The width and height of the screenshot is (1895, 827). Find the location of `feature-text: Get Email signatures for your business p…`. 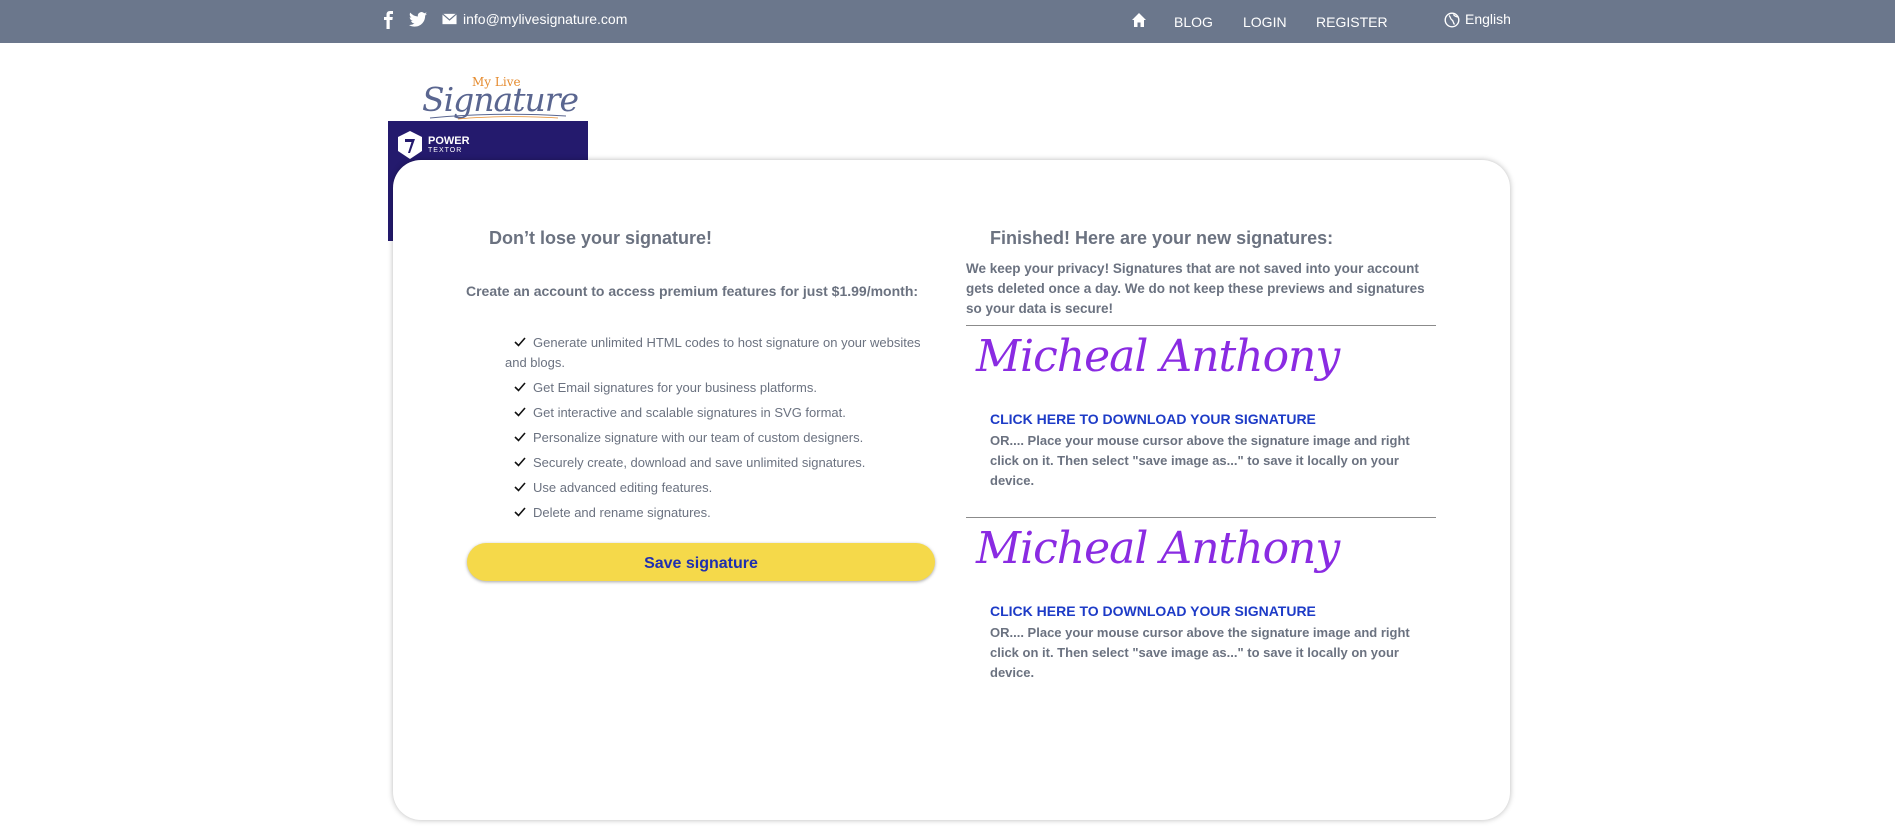

feature-text: Get Email signatures for your business p… is located at coordinates (675, 387).